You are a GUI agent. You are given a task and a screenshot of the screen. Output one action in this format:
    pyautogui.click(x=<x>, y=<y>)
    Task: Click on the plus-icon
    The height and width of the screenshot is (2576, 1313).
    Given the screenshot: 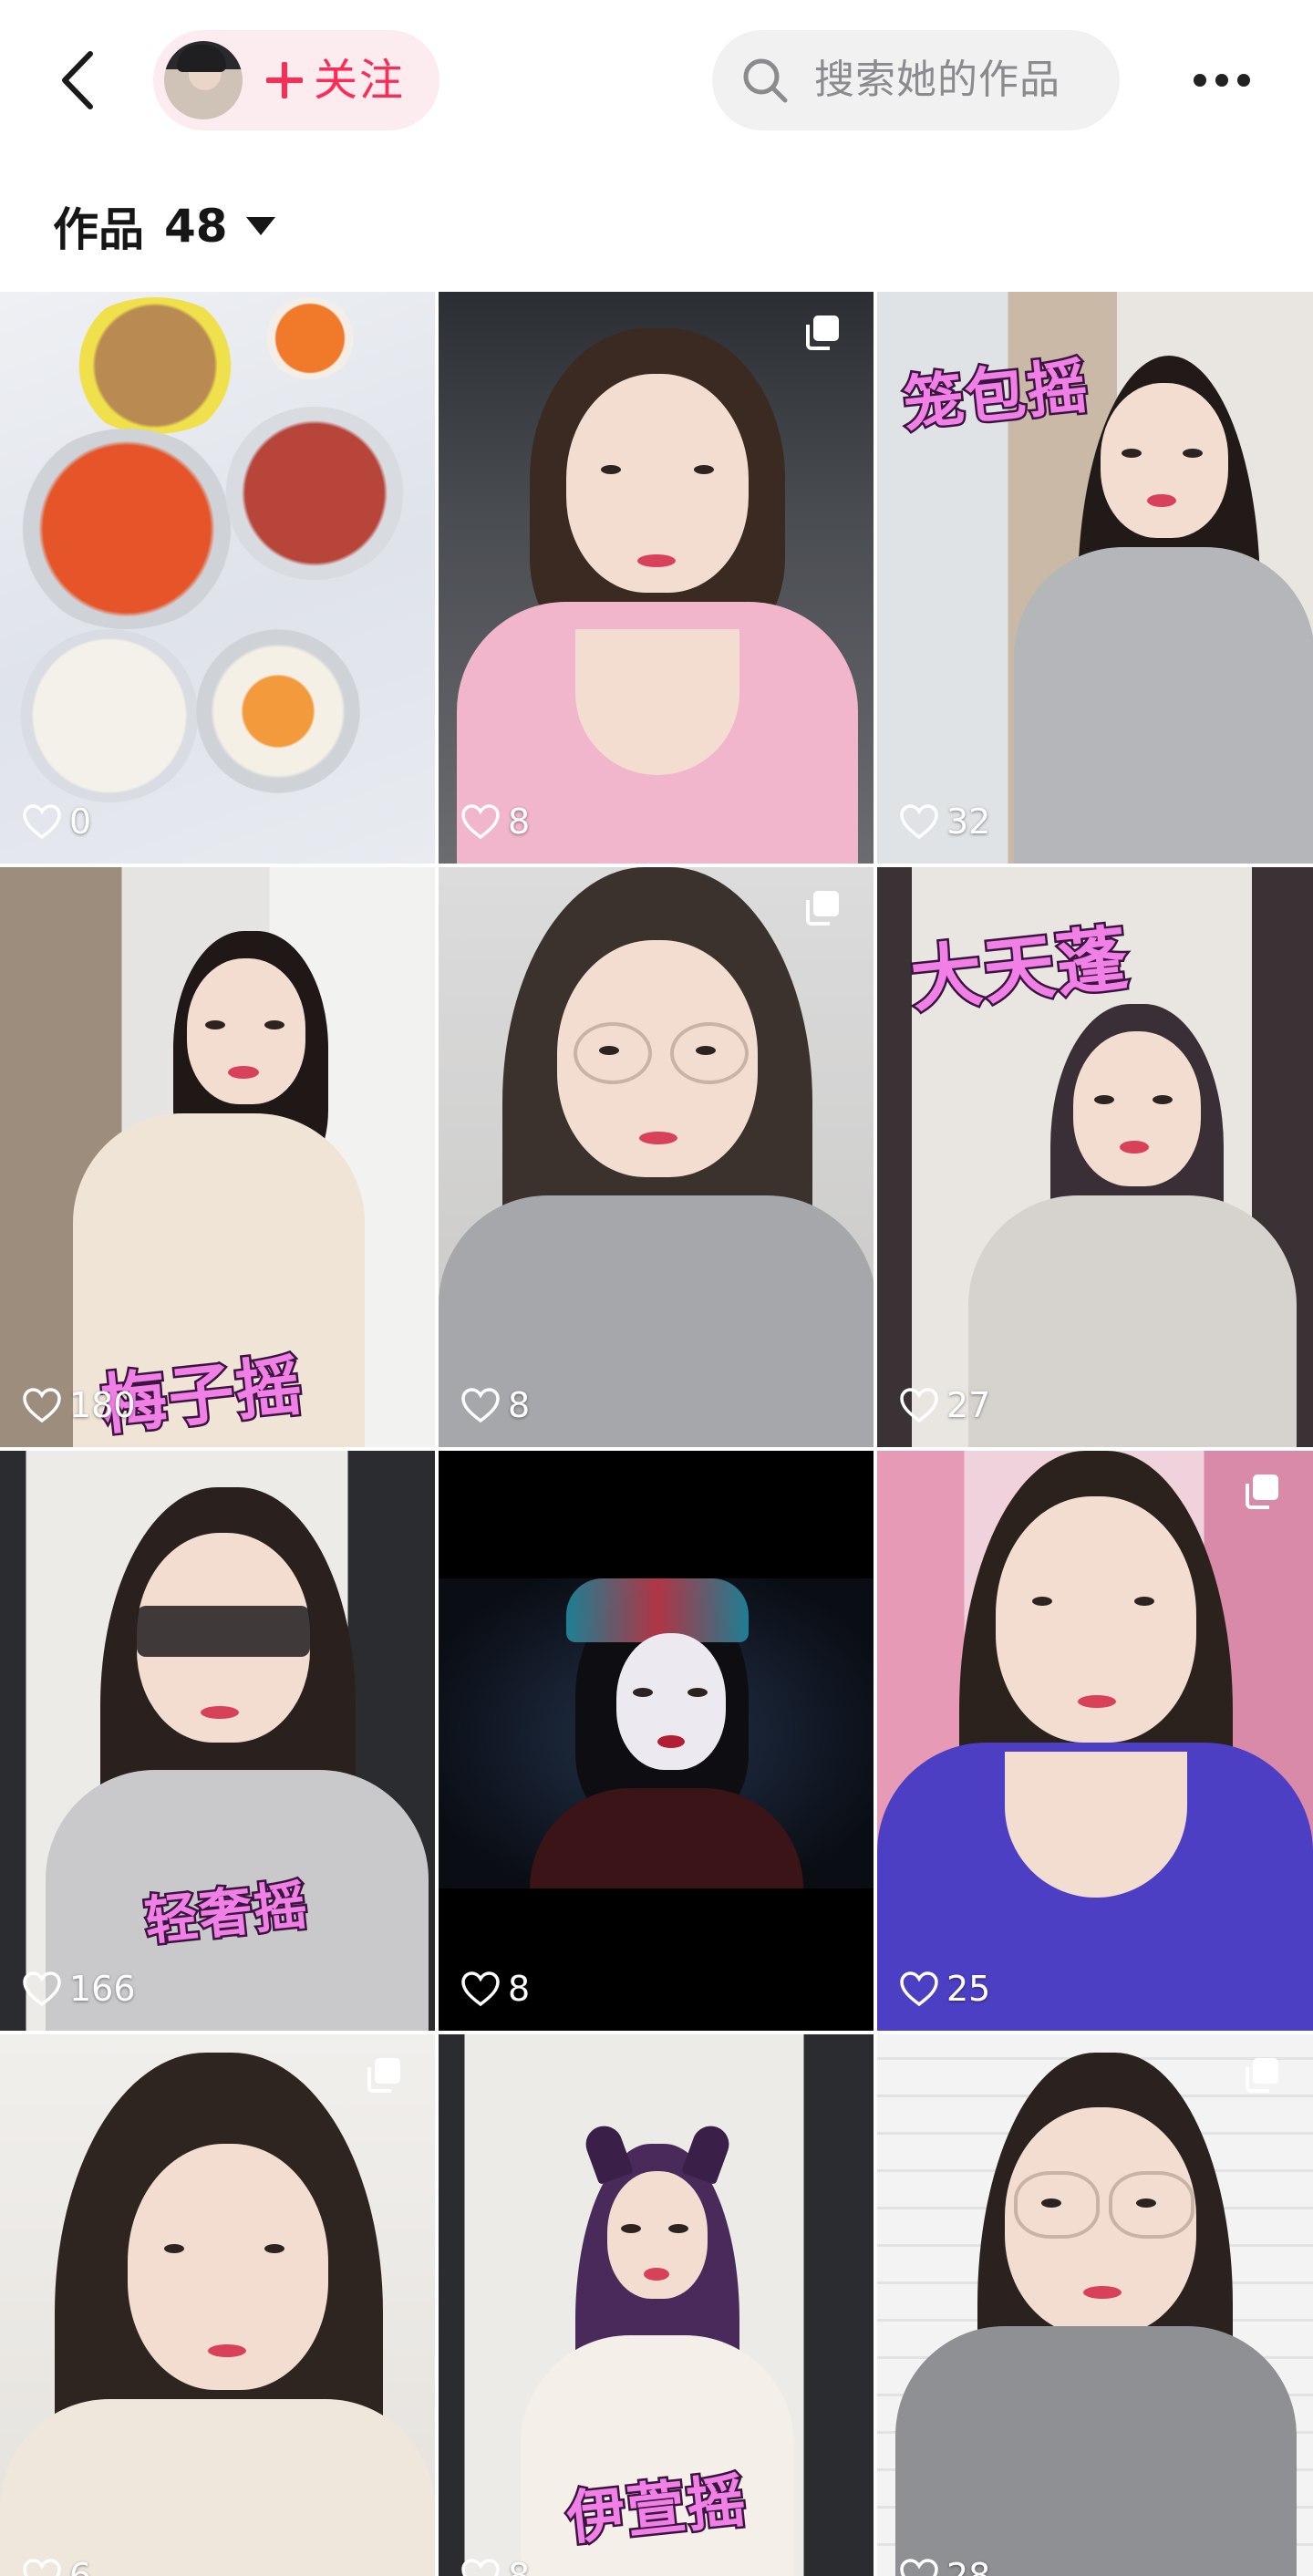 What is the action you would take?
    pyautogui.click(x=284, y=80)
    